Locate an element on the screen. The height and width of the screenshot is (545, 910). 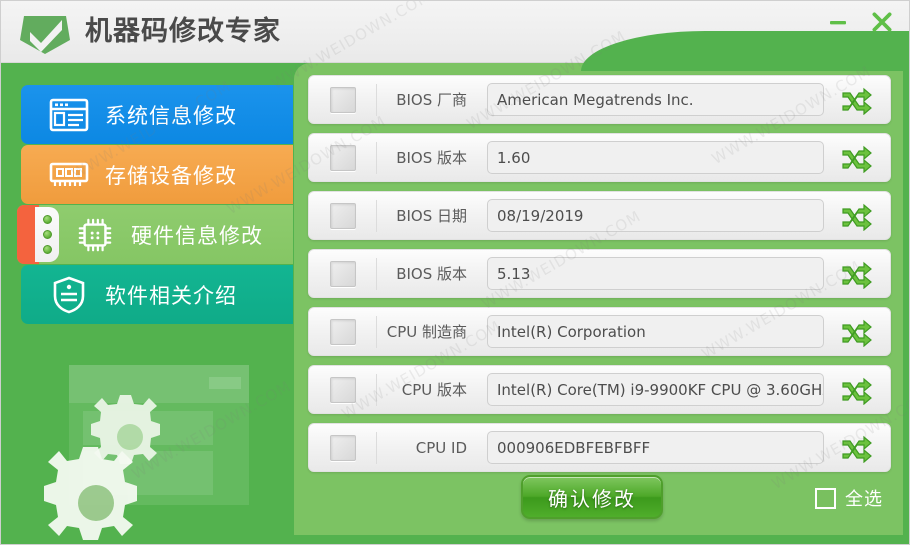
sidebar-item-system-info: 系统信息修改 is located at coordinates (157, 114).